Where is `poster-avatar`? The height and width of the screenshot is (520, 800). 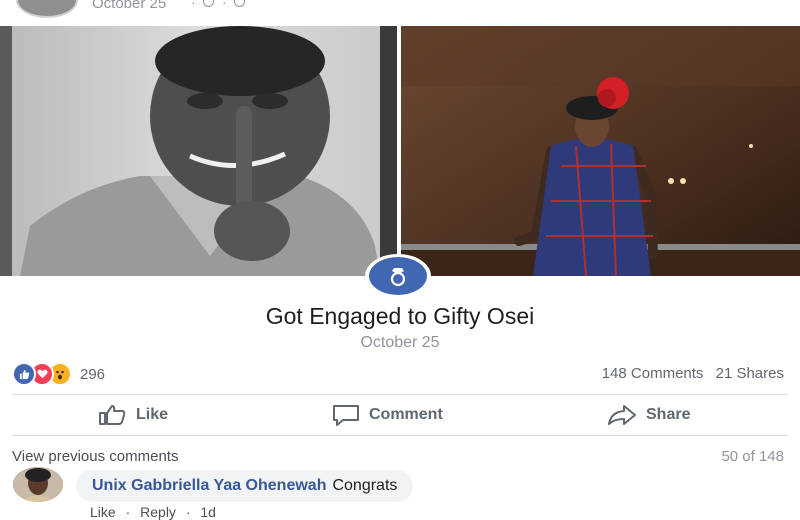 poster-avatar is located at coordinates (47, 9).